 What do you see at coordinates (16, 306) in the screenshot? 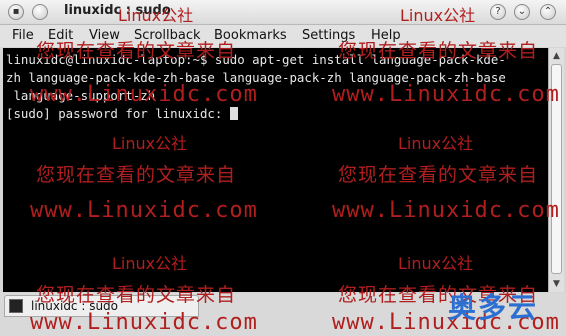
I see `terminal-icon` at bounding box center [16, 306].